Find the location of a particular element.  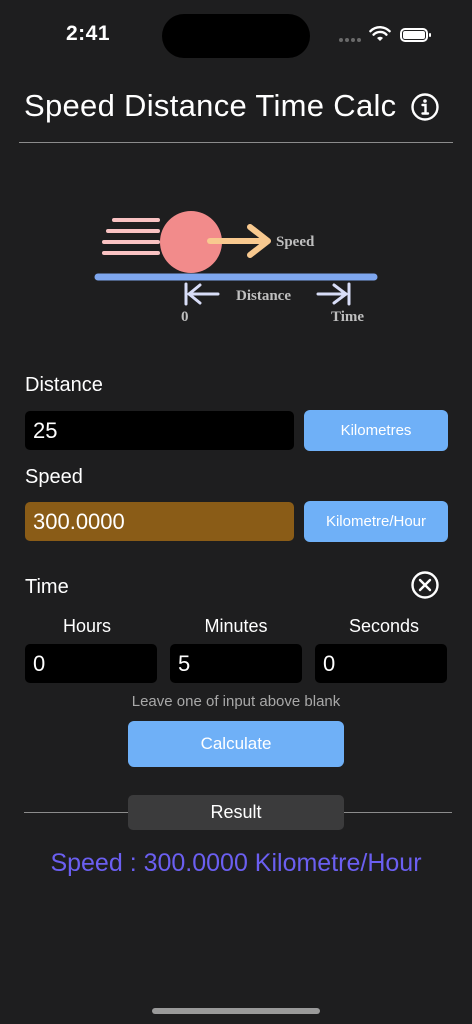

illustration-speed-label: Speed is located at coordinates (295, 242).